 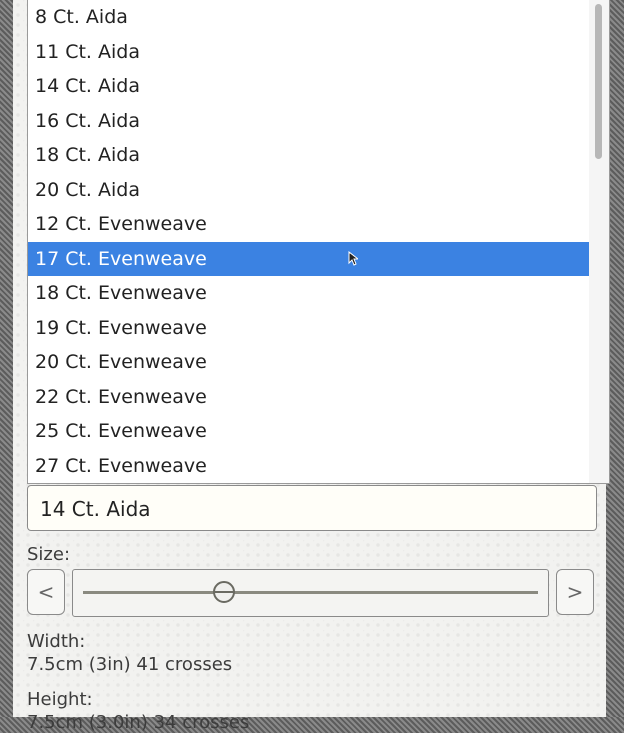 What do you see at coordinates (308, 397) in the screenshot?
I see `fabric-list-item: 22 Ct. Evenweave` at bounding box center [308, 397].